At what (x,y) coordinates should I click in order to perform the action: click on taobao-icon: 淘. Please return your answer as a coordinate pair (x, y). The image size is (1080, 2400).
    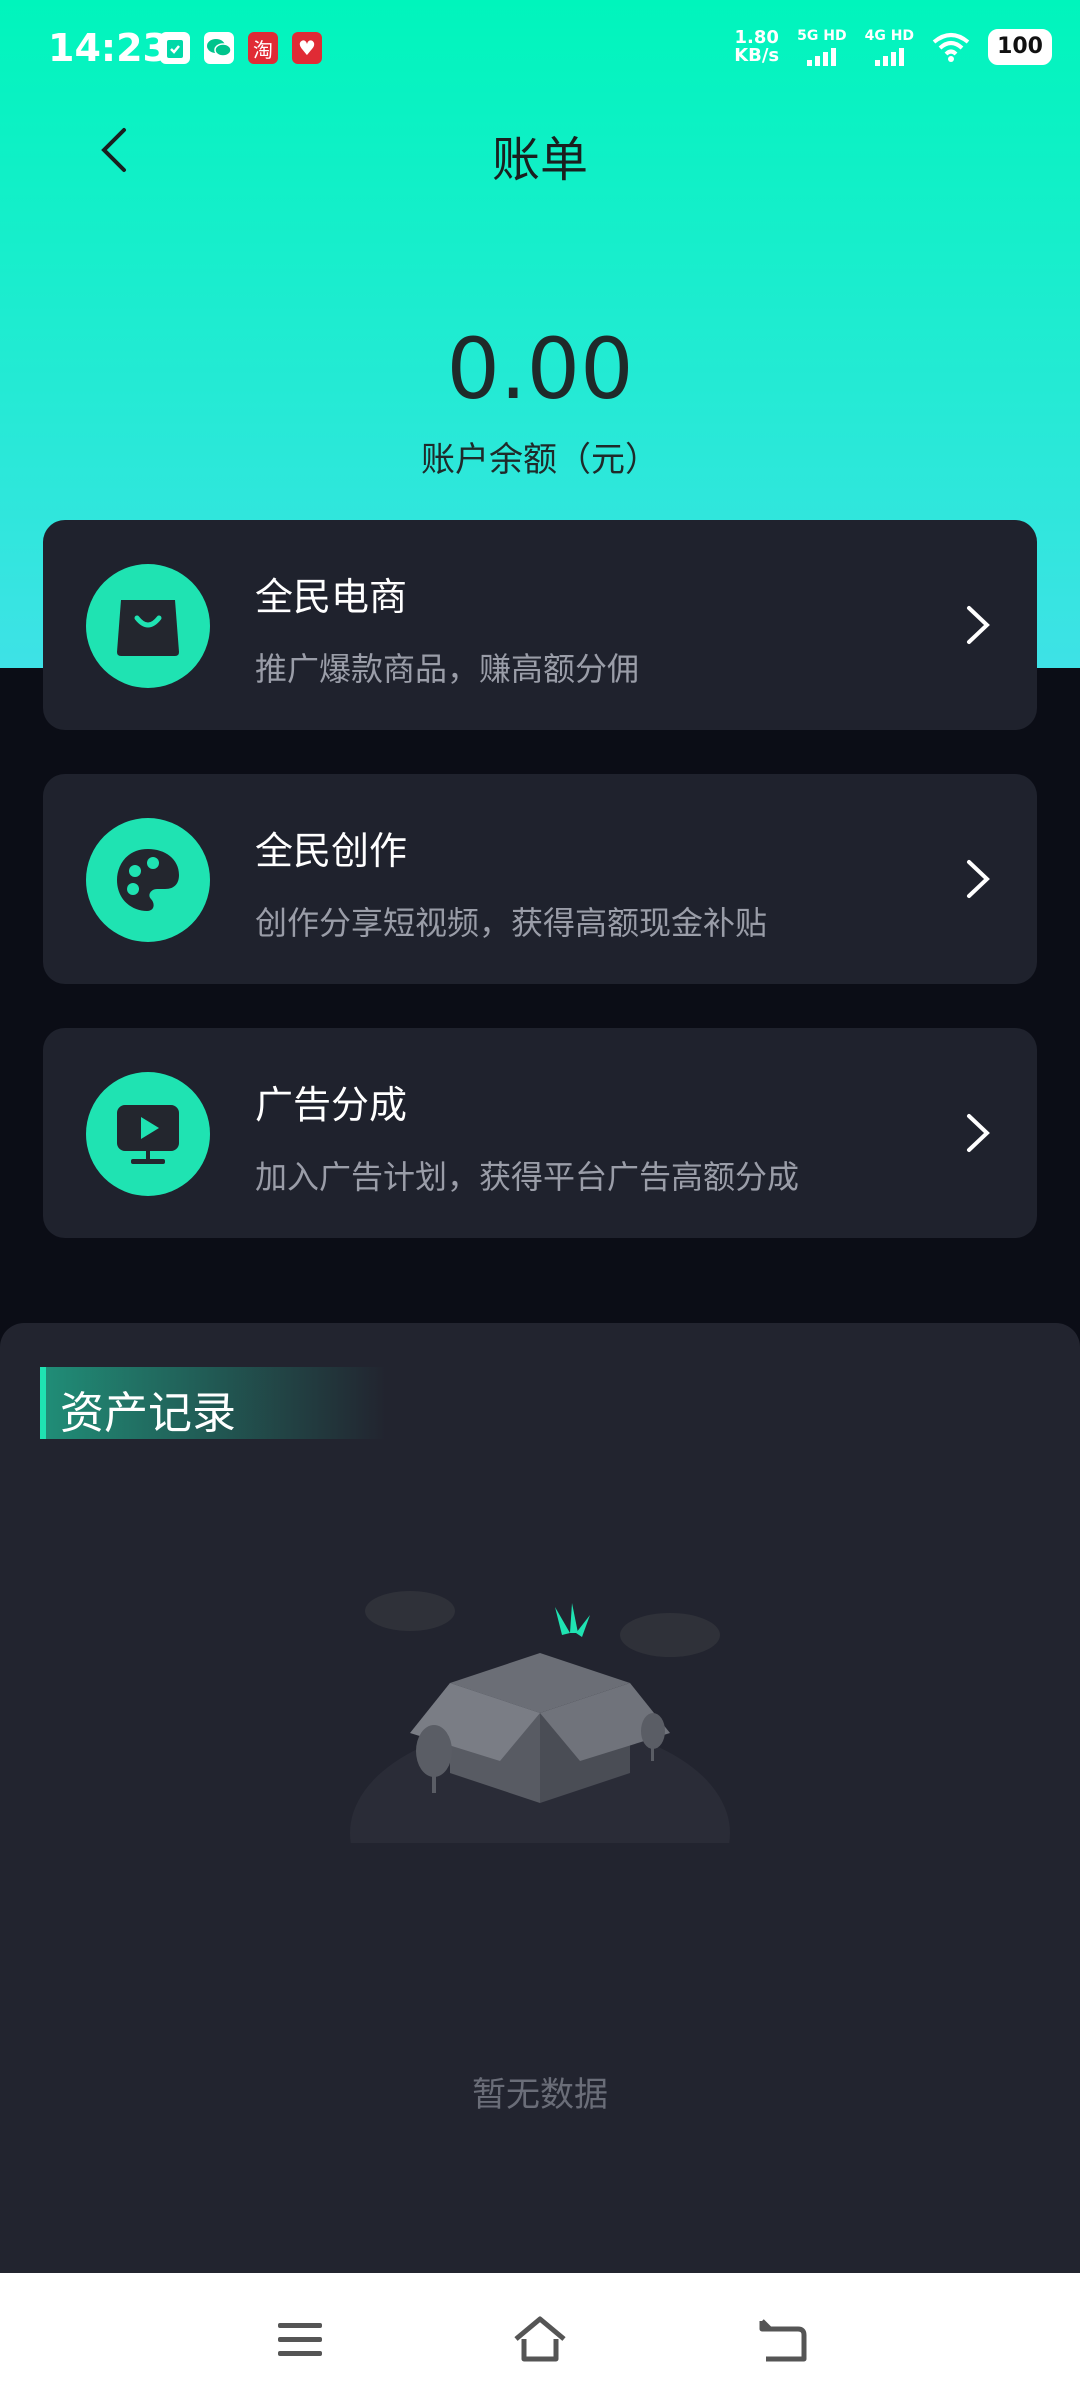
    Looking at the image, I should click on (263, 48).